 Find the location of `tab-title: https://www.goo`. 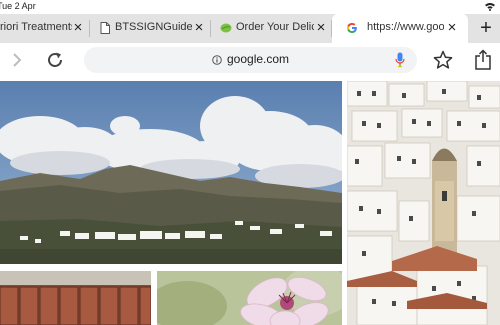

tab-title: https://www.goo is located at coordinates (405, 27).